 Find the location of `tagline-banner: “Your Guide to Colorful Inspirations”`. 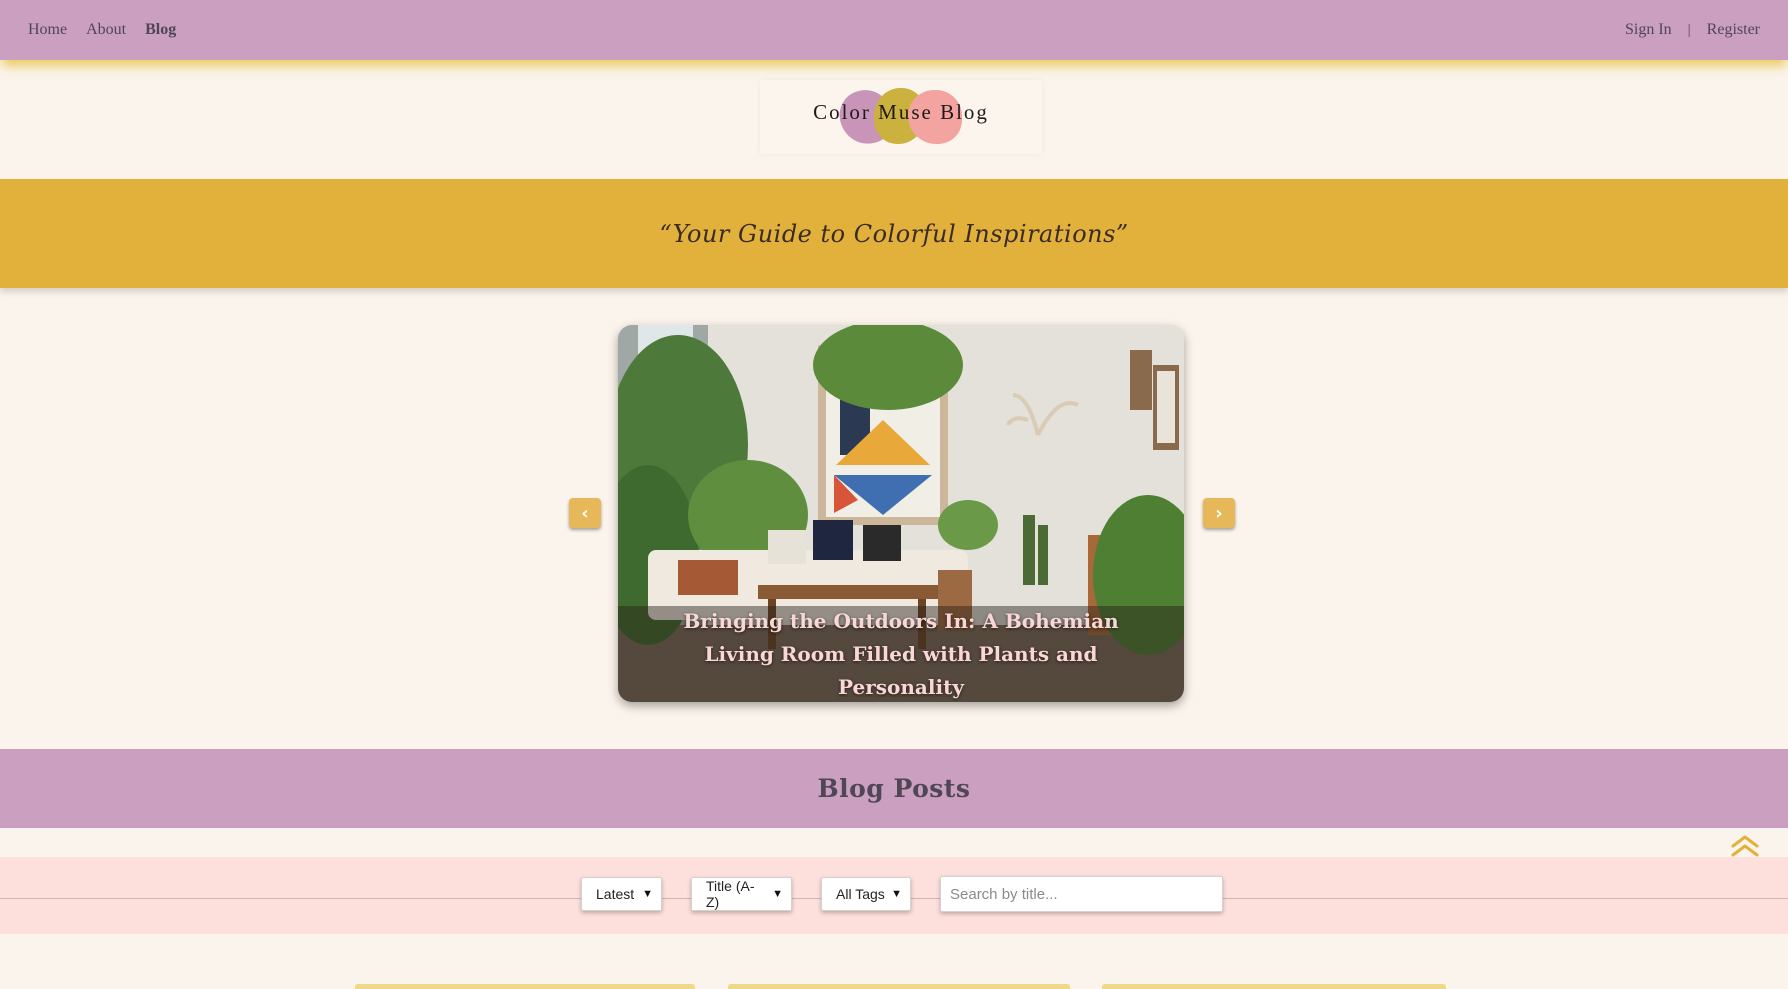

tagline-banner: “Your Guide to Colorful Inspirations” is located at coordinates (894, 233).